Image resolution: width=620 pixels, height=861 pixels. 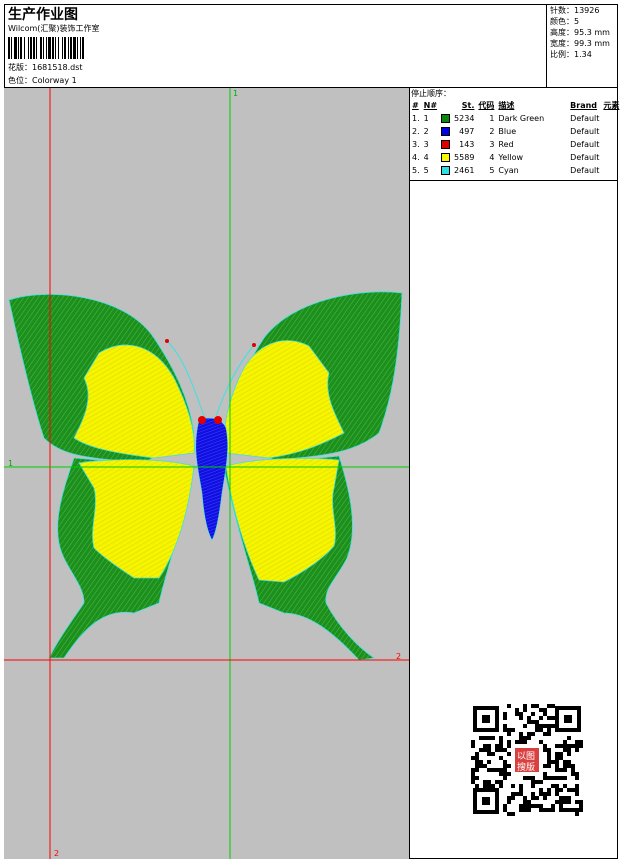 What do you see at coordinates (398, 656) in the screenshot?
I see `guide-marker-right: 2` at bounding box center [398, 656].